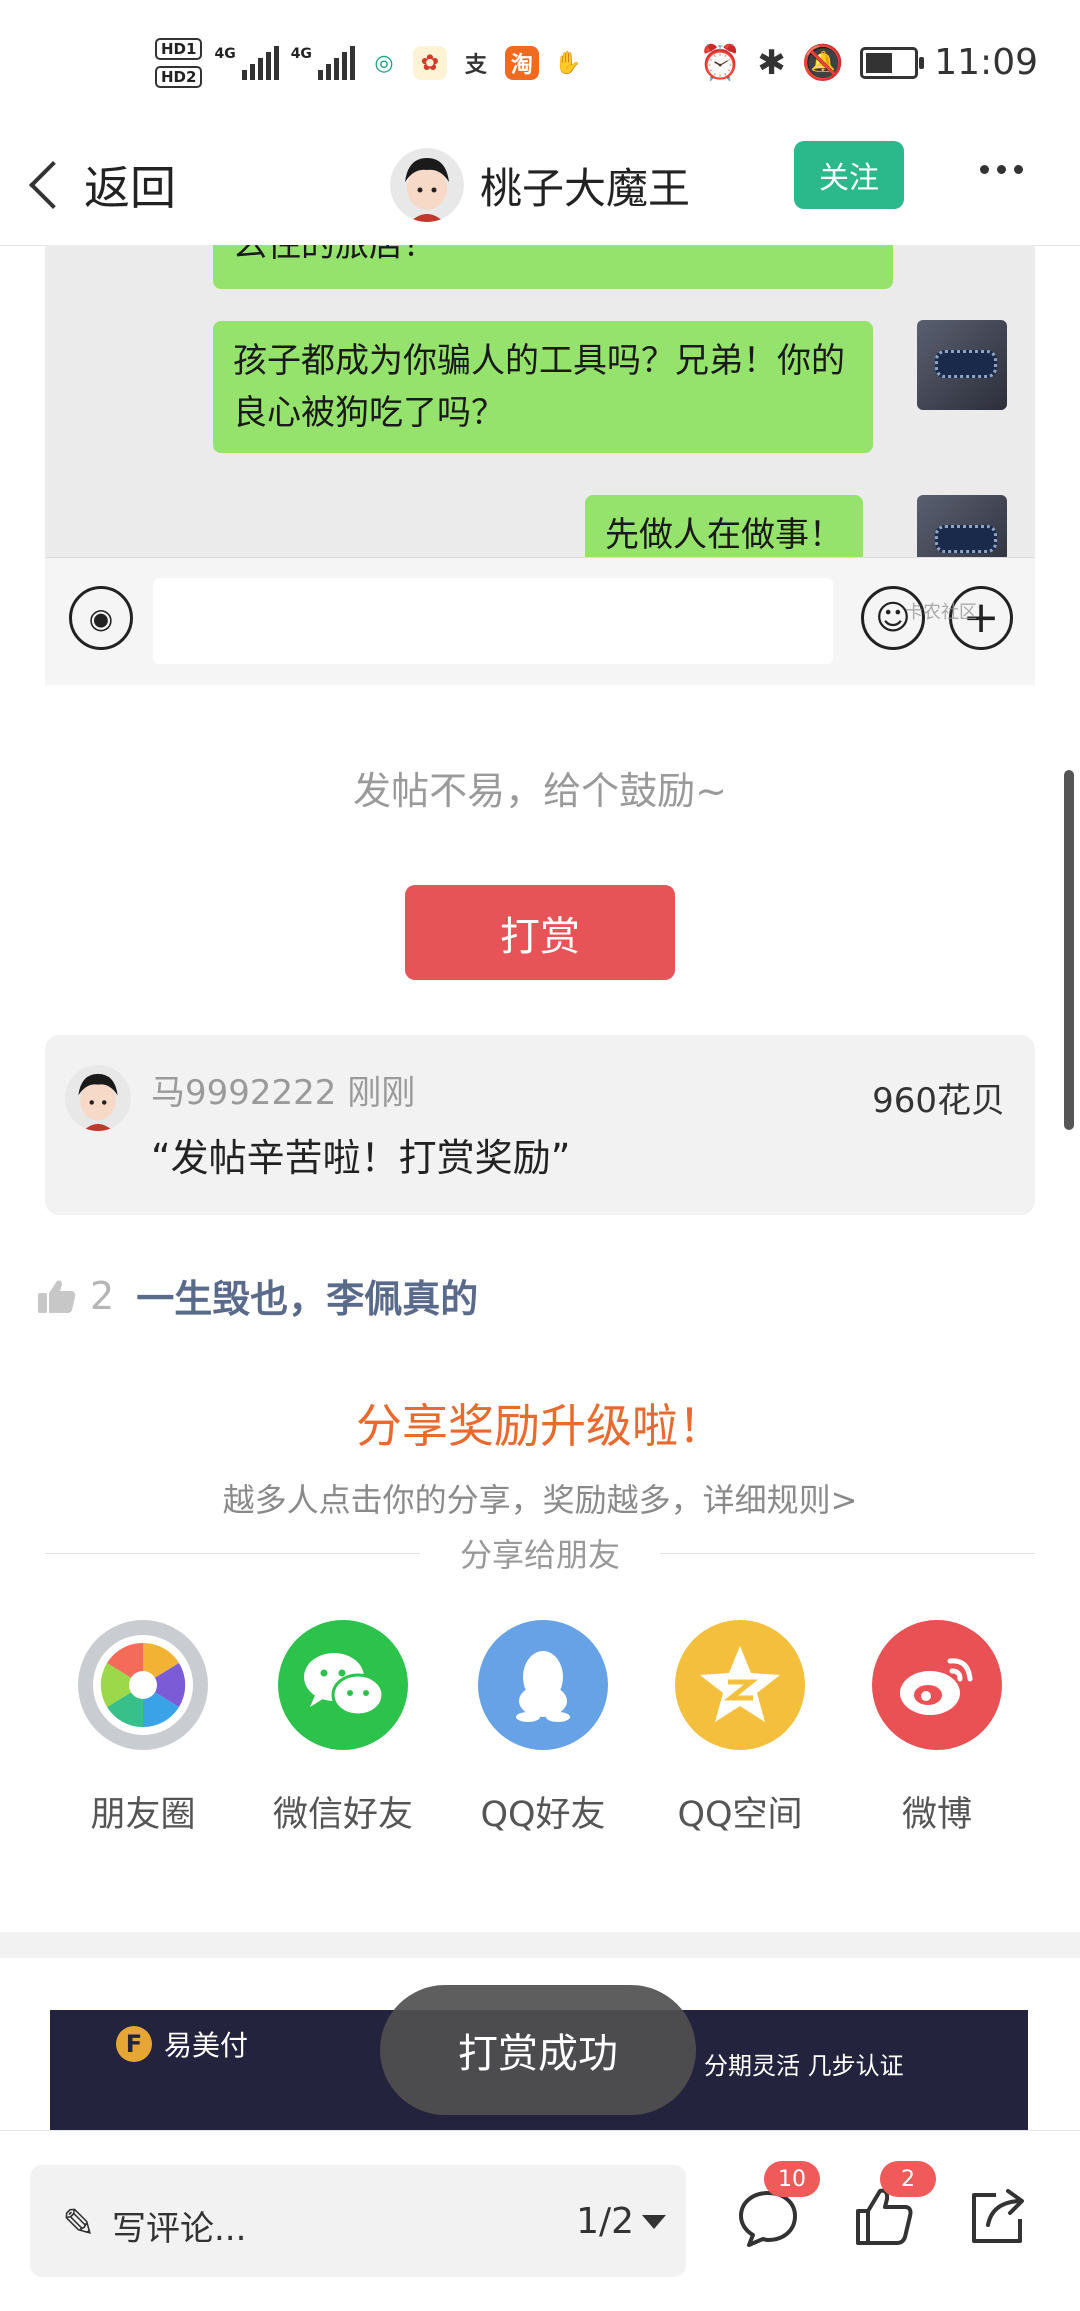 This screenshot has height=2311, width=1080. I want to click on share-label: QQ空间, so click(740, 1815).